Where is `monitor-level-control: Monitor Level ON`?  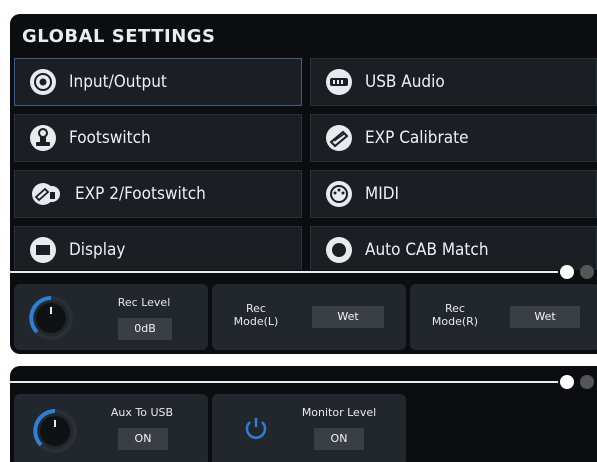
monitor-level-control: Monitor Level ON is located at coordinates (309, 428).